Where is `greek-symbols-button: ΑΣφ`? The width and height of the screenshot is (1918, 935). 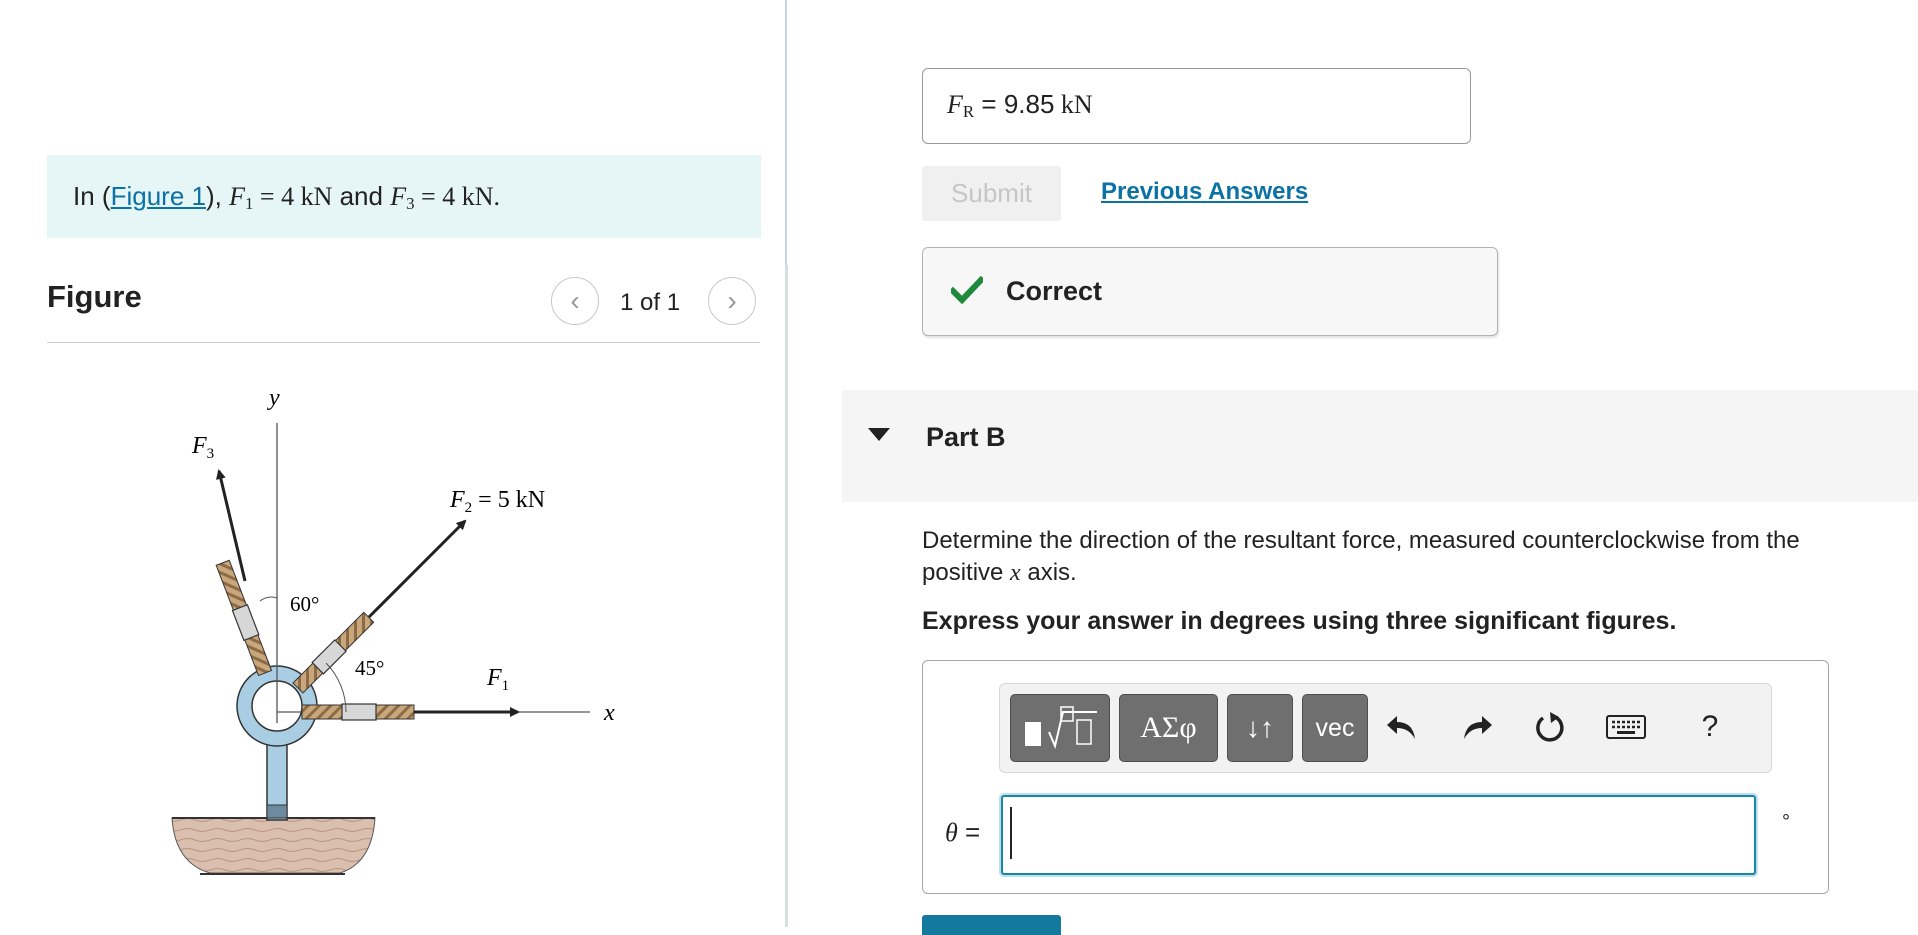
greek-symbols-button: ΑΣφ is located at coordinates (1168, 728).